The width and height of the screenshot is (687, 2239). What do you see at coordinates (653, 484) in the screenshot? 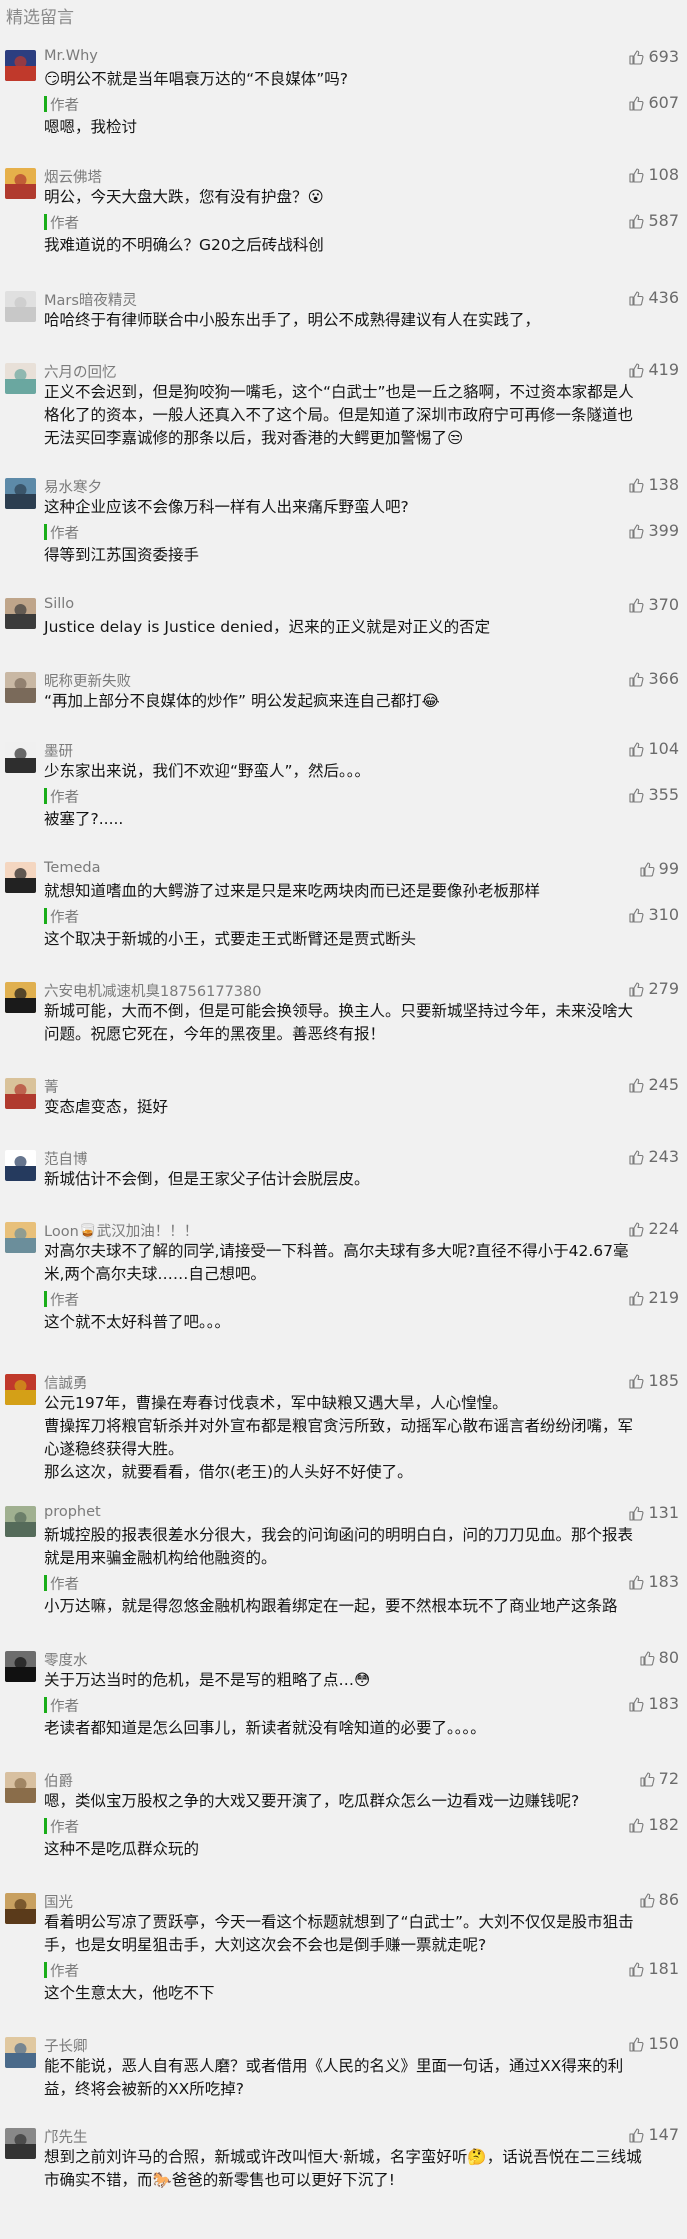
I see `like-button: 138` at bounding box center [653, 484].